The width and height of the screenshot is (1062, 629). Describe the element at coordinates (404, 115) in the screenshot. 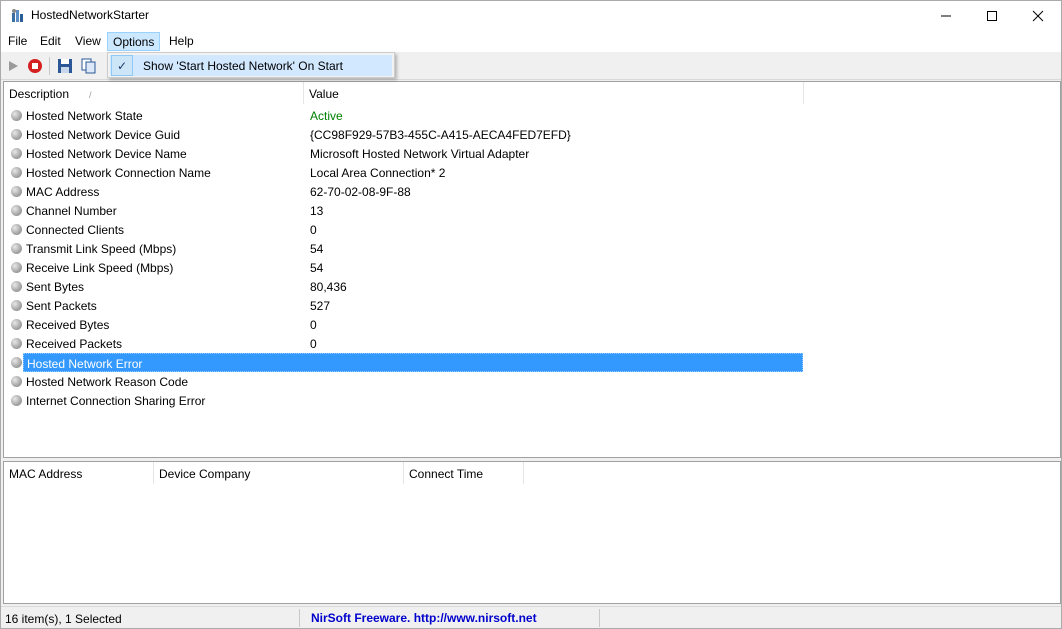

I see `table-row: Hosted Network State Active` at that location.